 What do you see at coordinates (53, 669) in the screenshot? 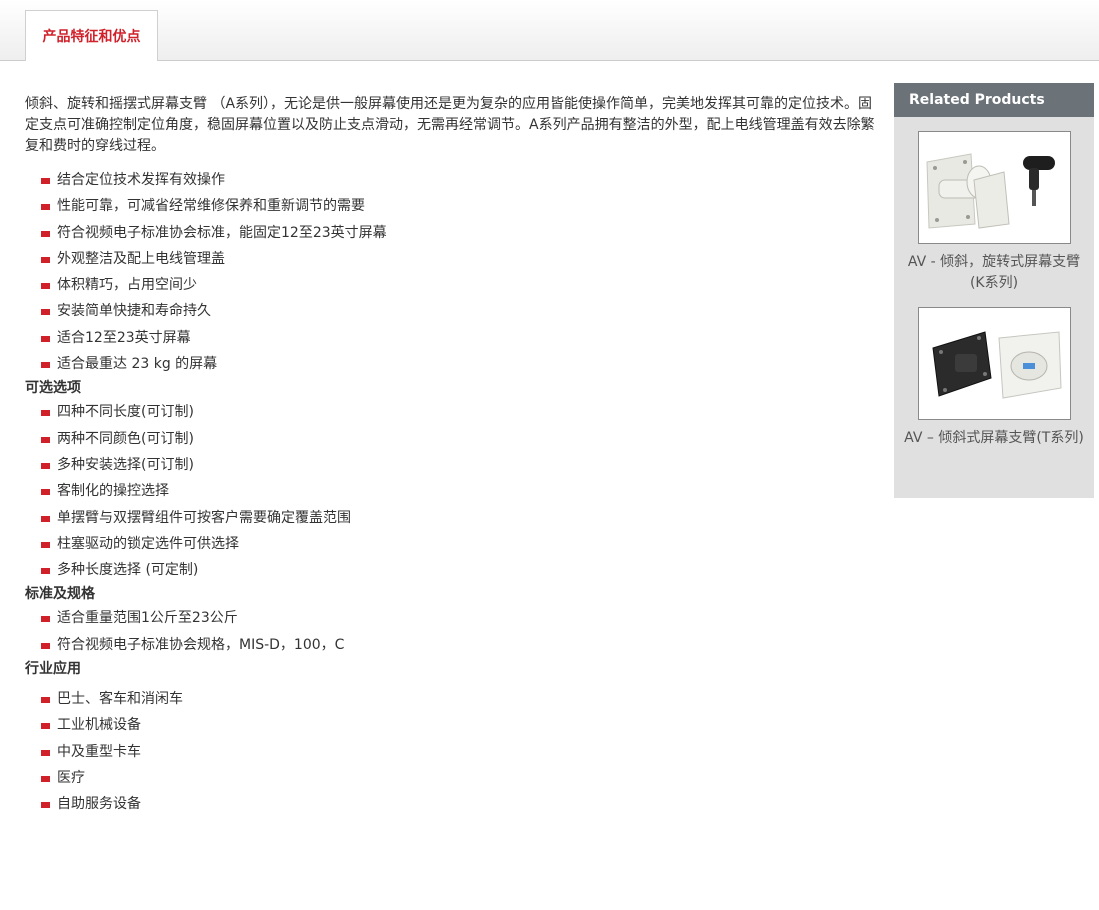
I see `apps-heading: 行业应用` at bounding box center [53, 669].